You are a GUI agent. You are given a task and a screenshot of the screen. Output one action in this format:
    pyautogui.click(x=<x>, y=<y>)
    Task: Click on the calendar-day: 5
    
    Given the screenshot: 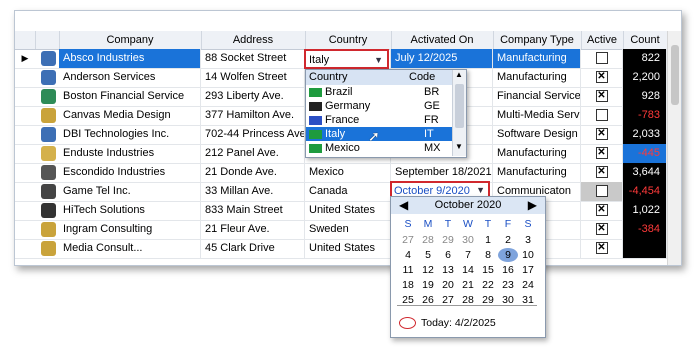 What is the action you would take?
    pyautogui.click(x=428, y=255)
    